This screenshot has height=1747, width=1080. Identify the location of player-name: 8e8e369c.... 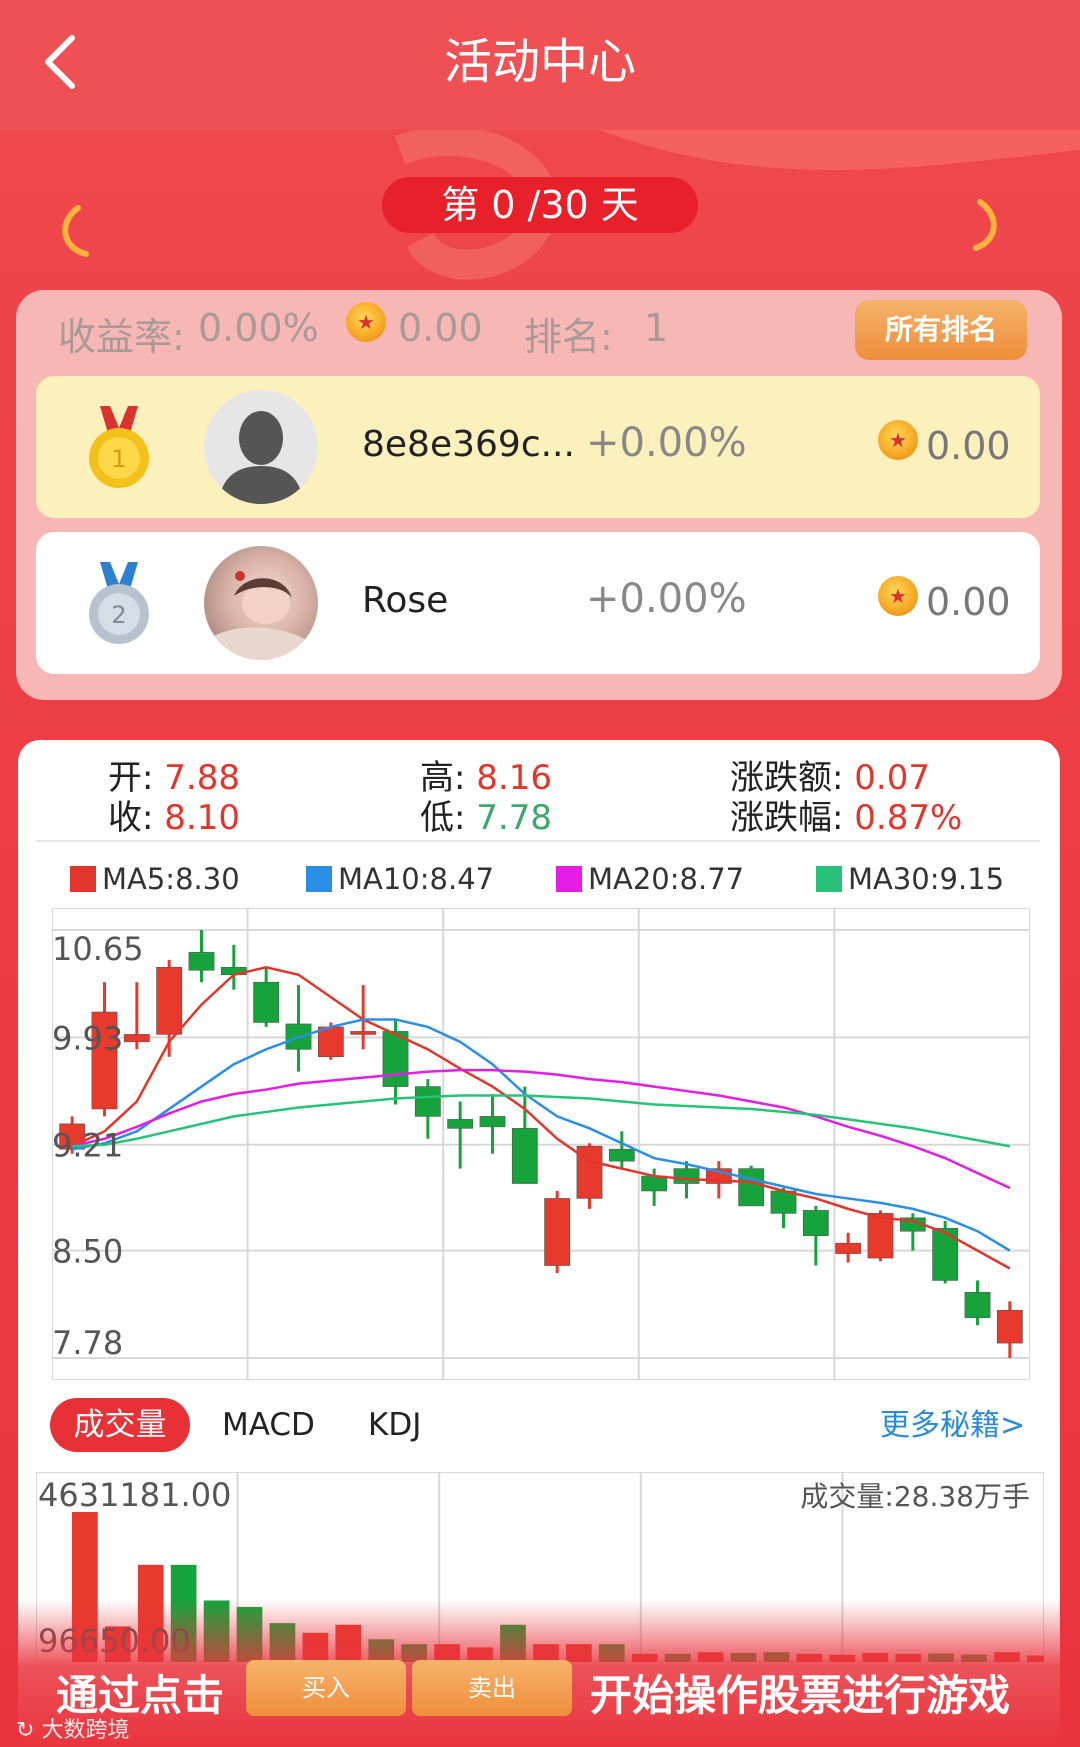
(468, 444).